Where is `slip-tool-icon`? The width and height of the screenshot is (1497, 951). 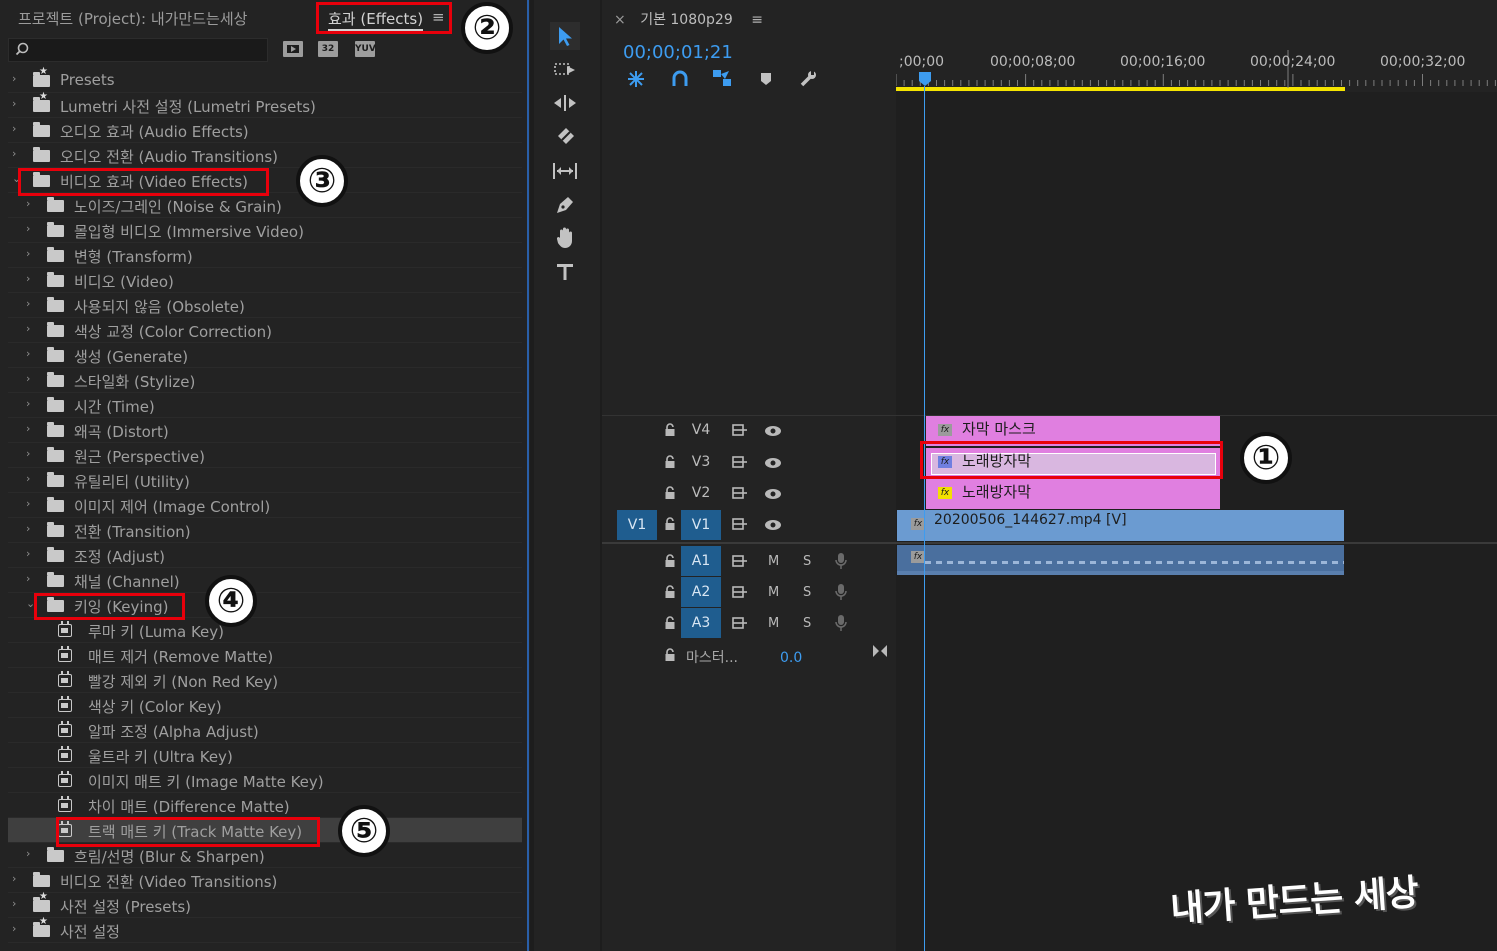
slip-tool-icon is located at coordinates (565, 171).